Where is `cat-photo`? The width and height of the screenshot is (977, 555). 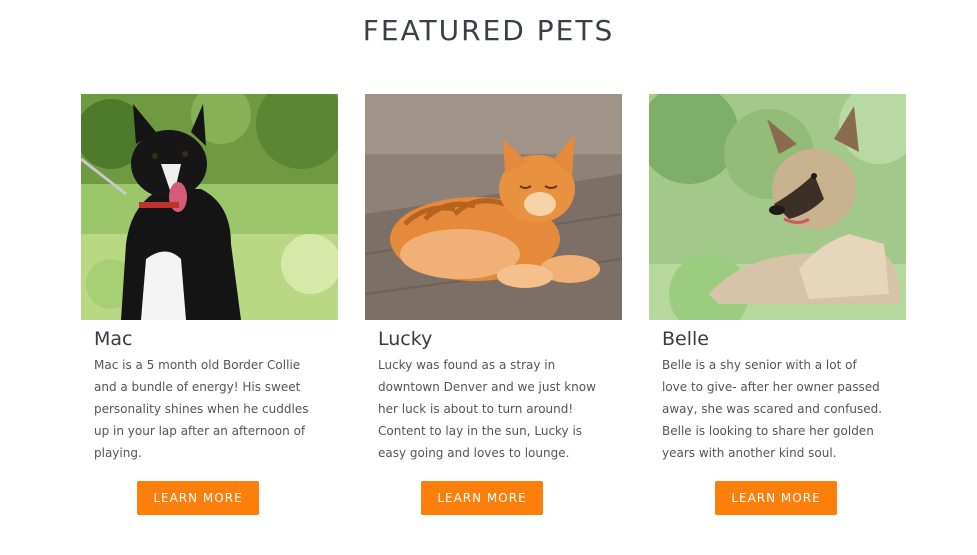
cat-photo is located at coordinates (493, 207).